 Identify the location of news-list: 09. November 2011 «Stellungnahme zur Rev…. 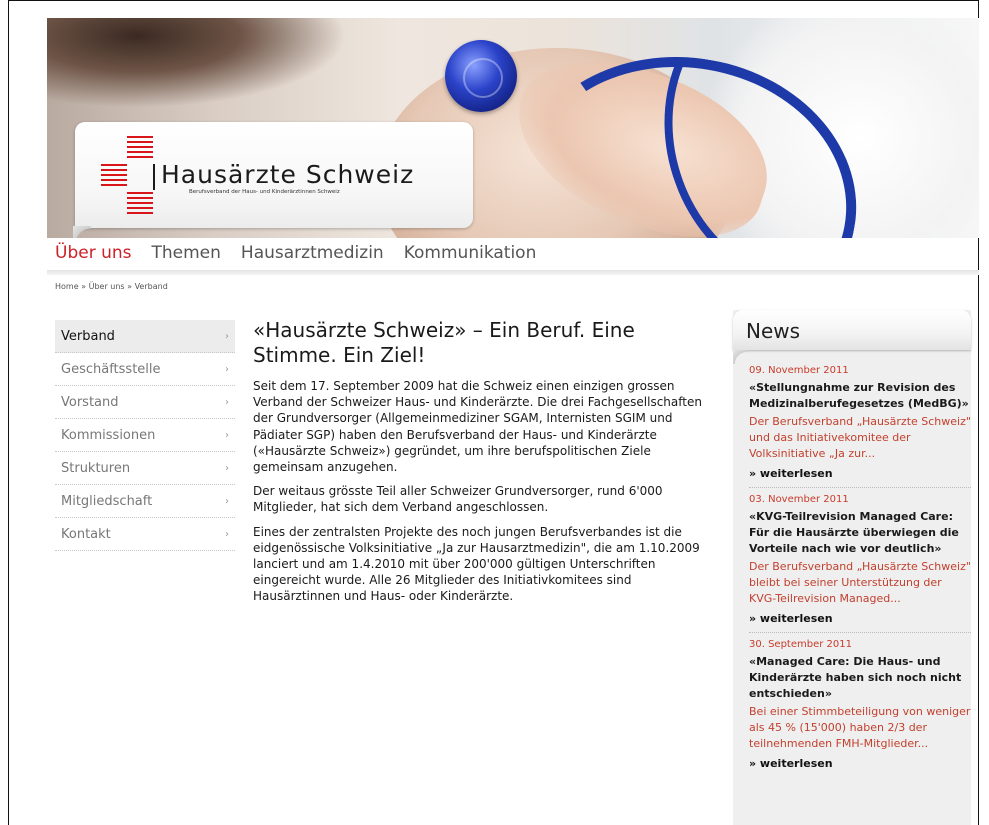
(860, 573).